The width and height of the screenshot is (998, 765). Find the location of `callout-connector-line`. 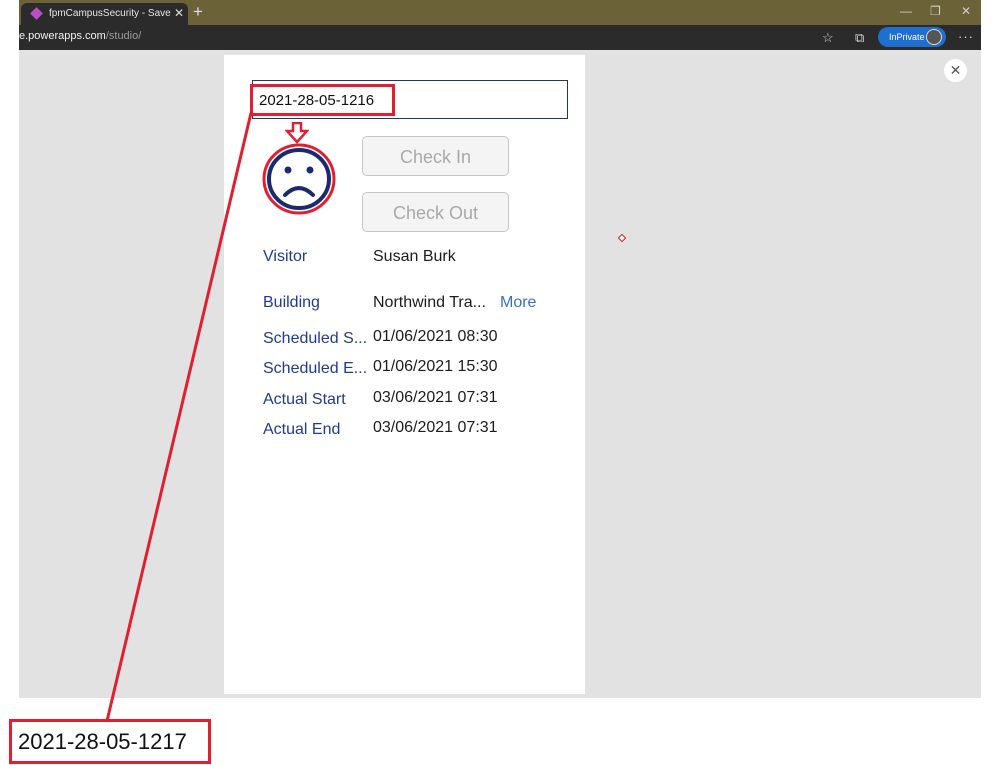

callout-connector-line is located at coordinates (179, 417).